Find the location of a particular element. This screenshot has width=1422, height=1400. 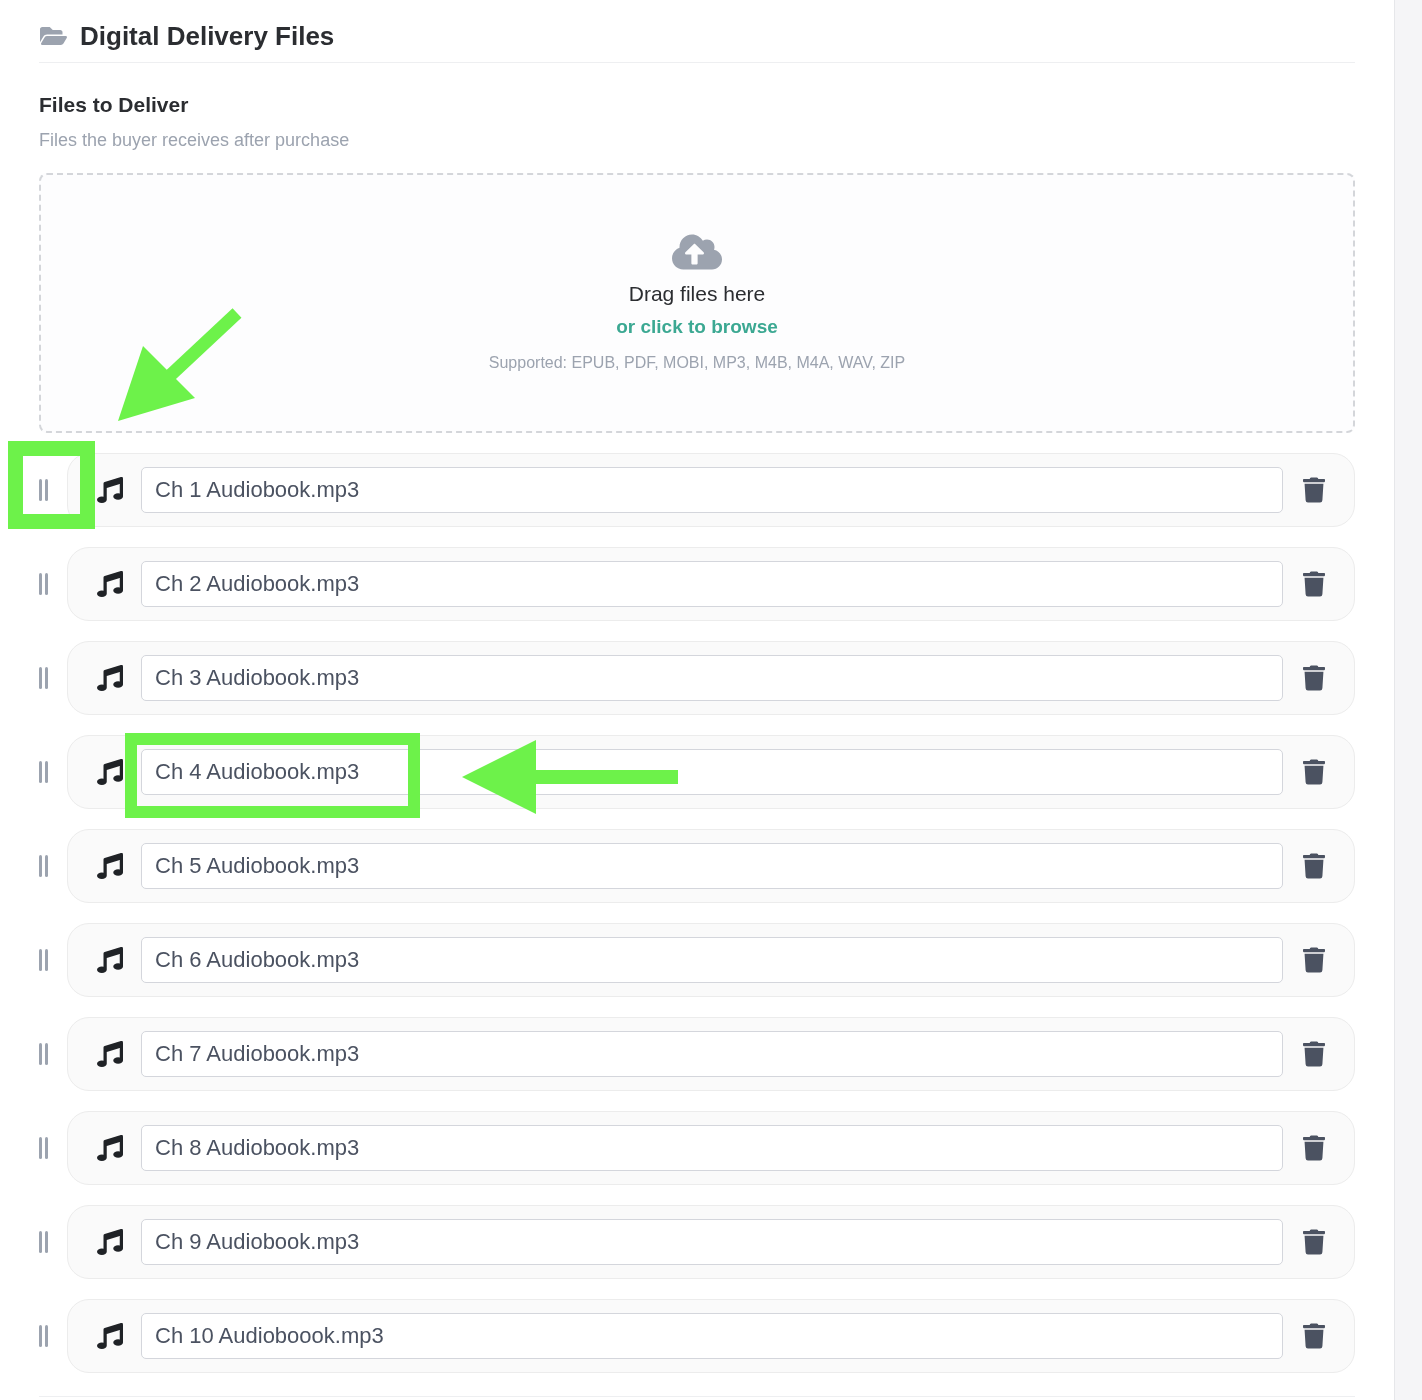

folder-icon is located at coordinates (53, 36).